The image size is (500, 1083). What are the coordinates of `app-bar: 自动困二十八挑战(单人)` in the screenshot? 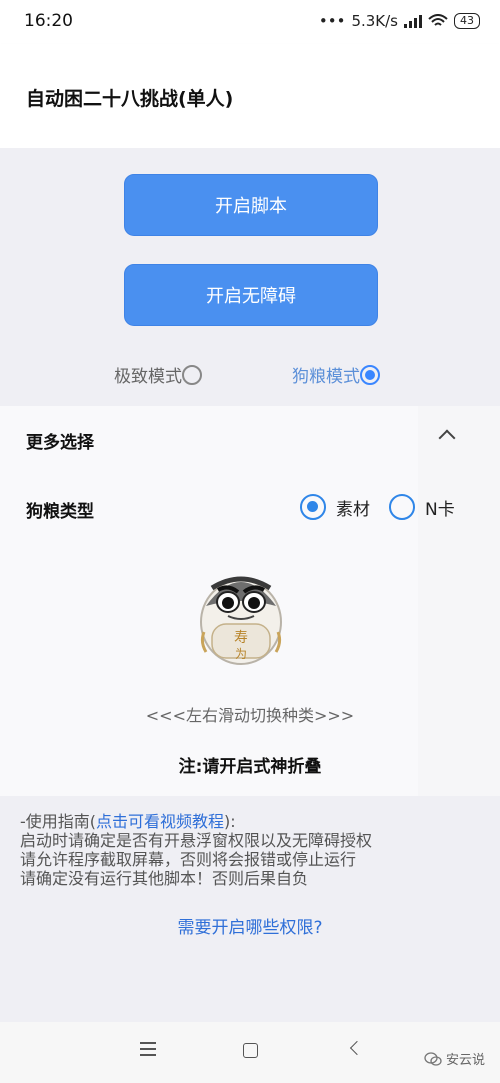 It's located at (250, 96).